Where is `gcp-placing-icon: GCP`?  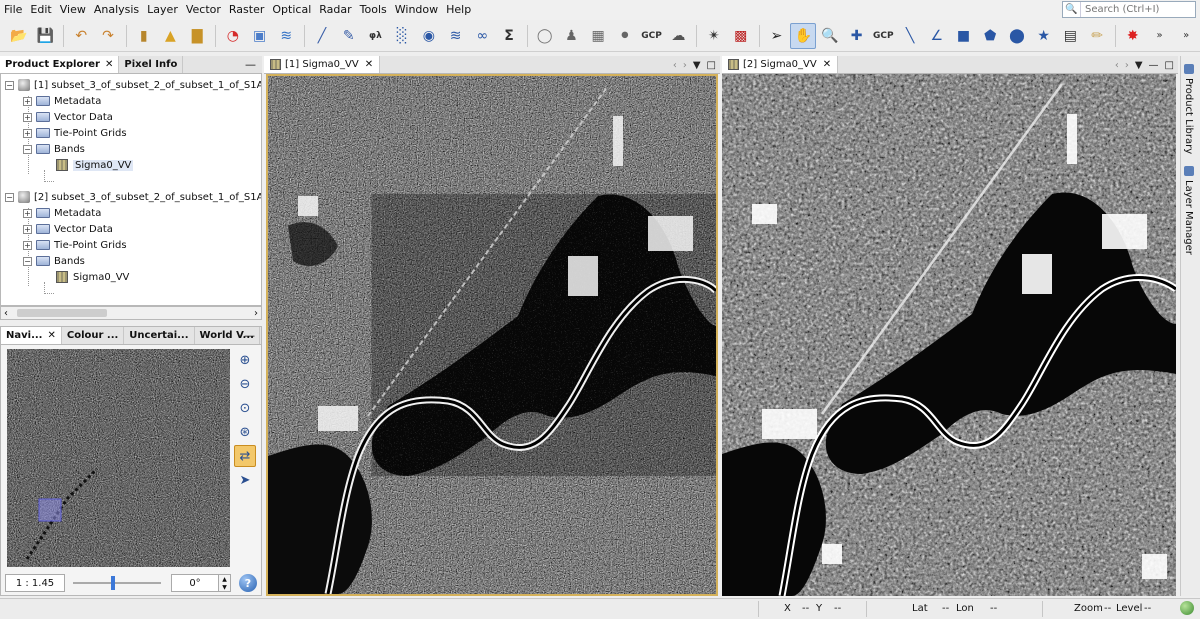 gcp-placing-icon: GCP is located at coordinates (883, 36).